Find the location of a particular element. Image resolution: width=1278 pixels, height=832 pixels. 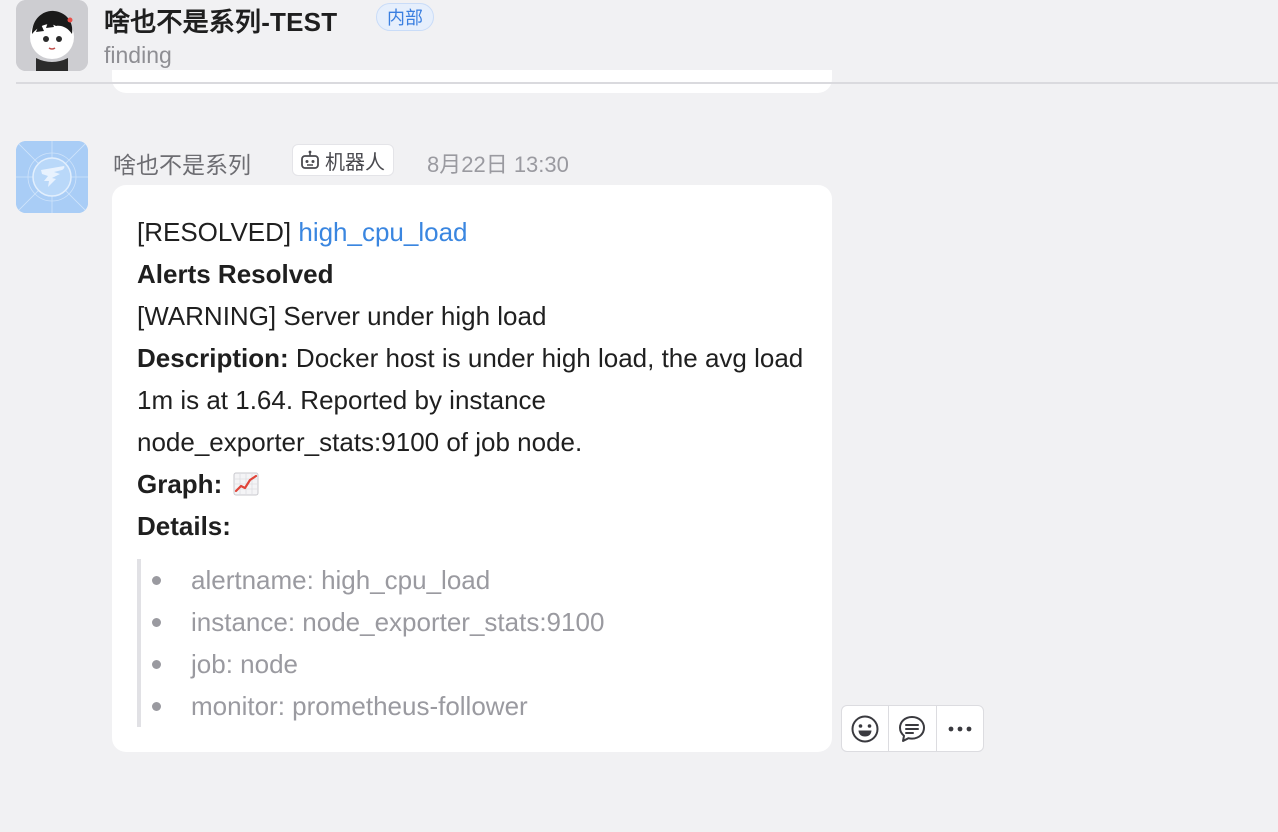

status-prefix: [RESOLVED] is located at coordinates (214, 232).